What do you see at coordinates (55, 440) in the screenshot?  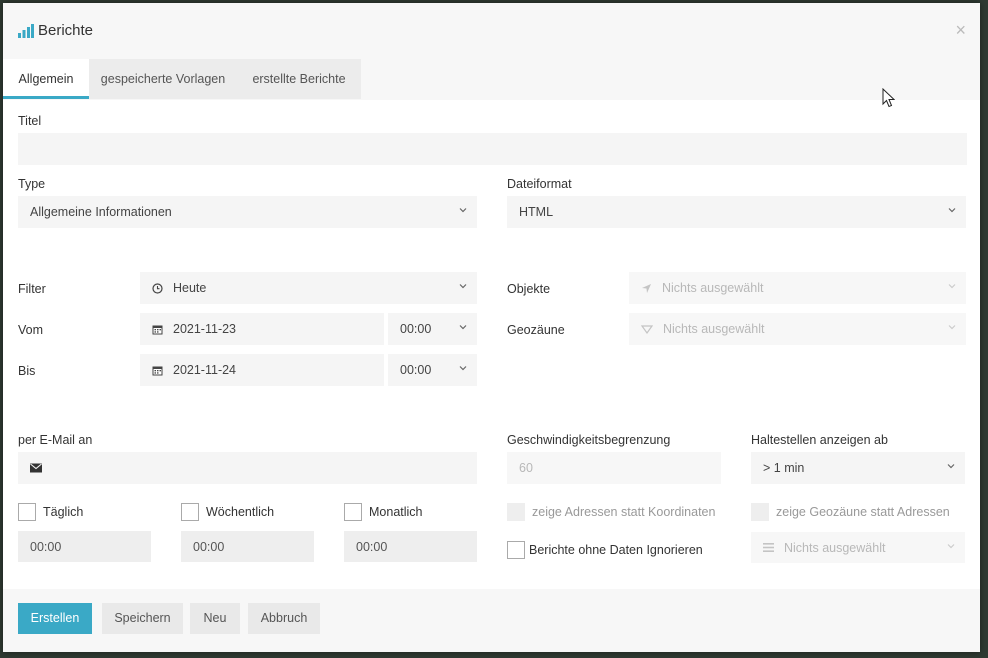 I see `email-label: per E-Mail an` at bounding box center [55, 440].